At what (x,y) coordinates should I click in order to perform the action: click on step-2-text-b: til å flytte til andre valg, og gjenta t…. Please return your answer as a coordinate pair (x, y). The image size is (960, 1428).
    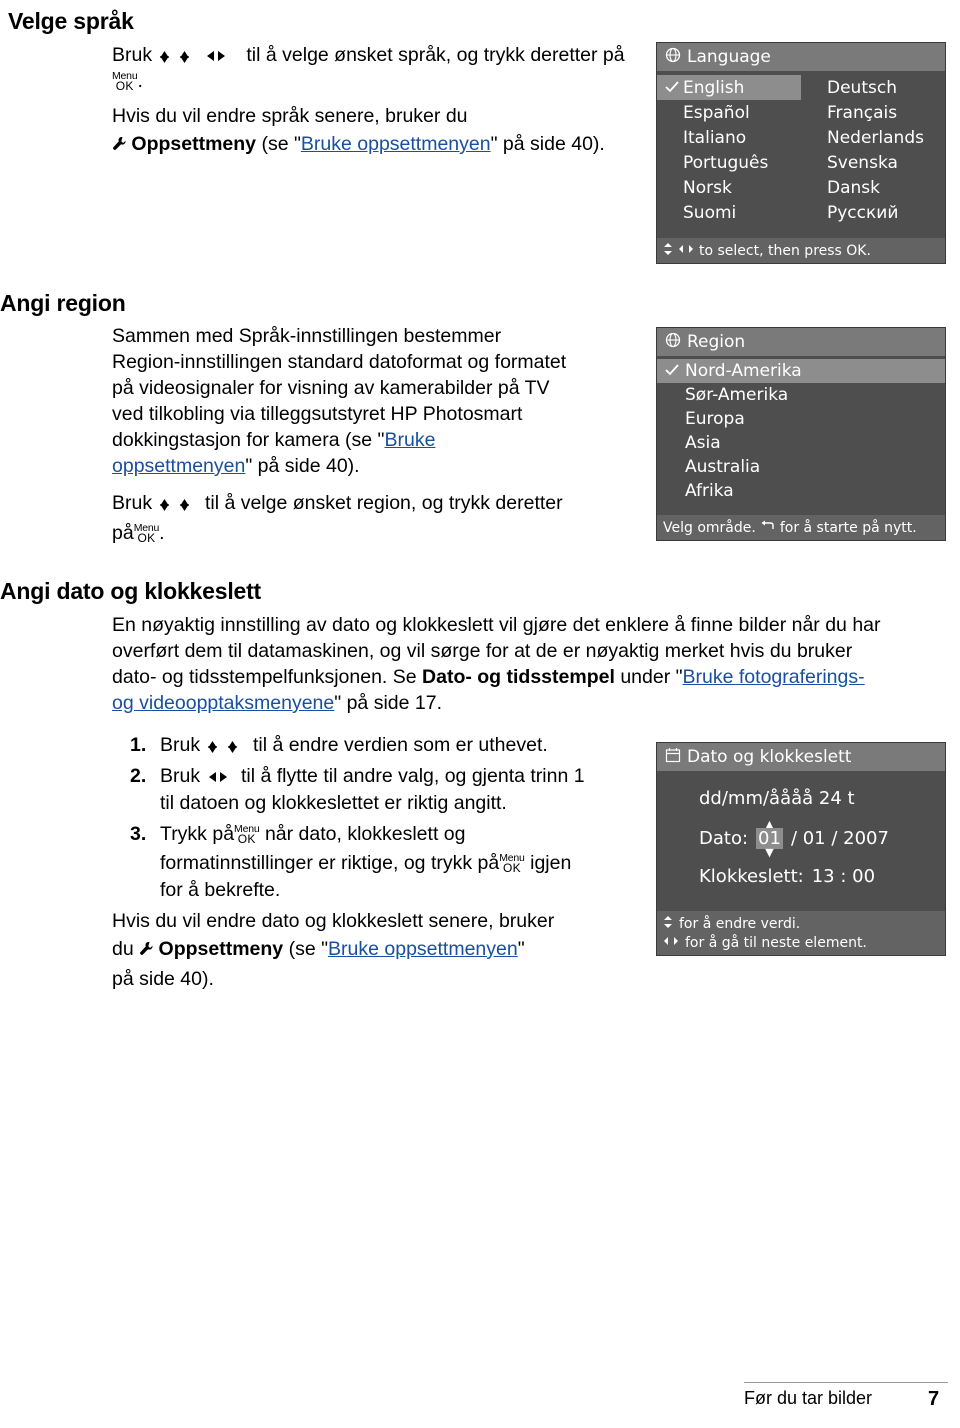
    Looking at the image, I should click on (412, 776).